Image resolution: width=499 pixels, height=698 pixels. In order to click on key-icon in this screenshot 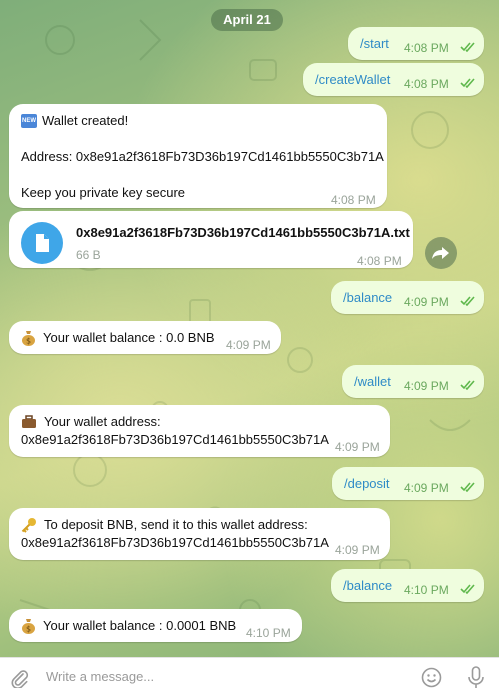, I will do `click(28, 525)`.